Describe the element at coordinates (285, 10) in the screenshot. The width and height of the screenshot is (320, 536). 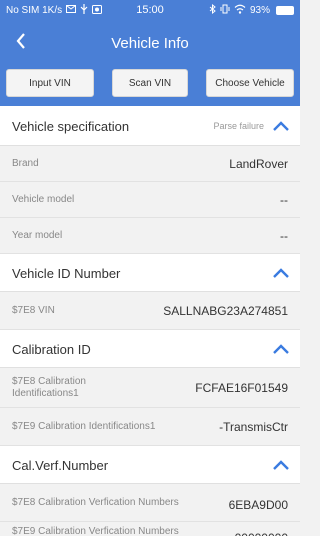
I see `battery-icon` at that location.